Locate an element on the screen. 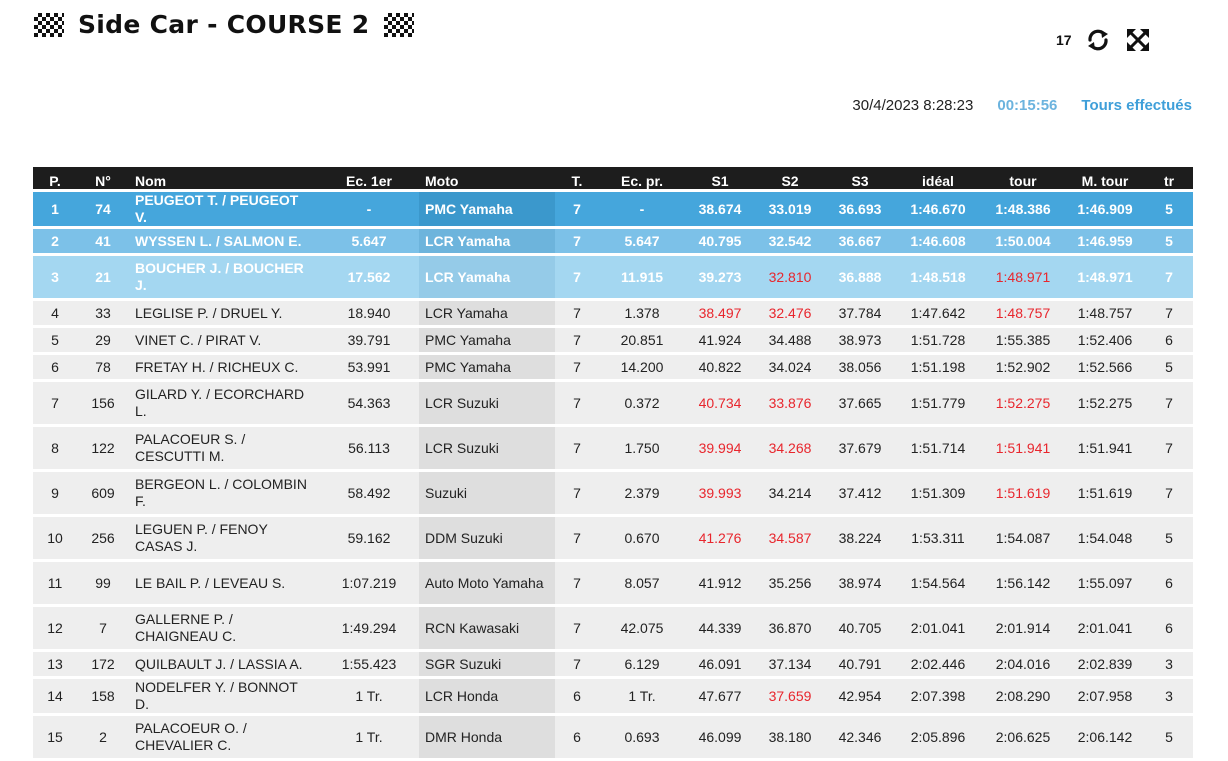  cell-last-lap: 2:01.914 is located at coordinates (1023, 628).